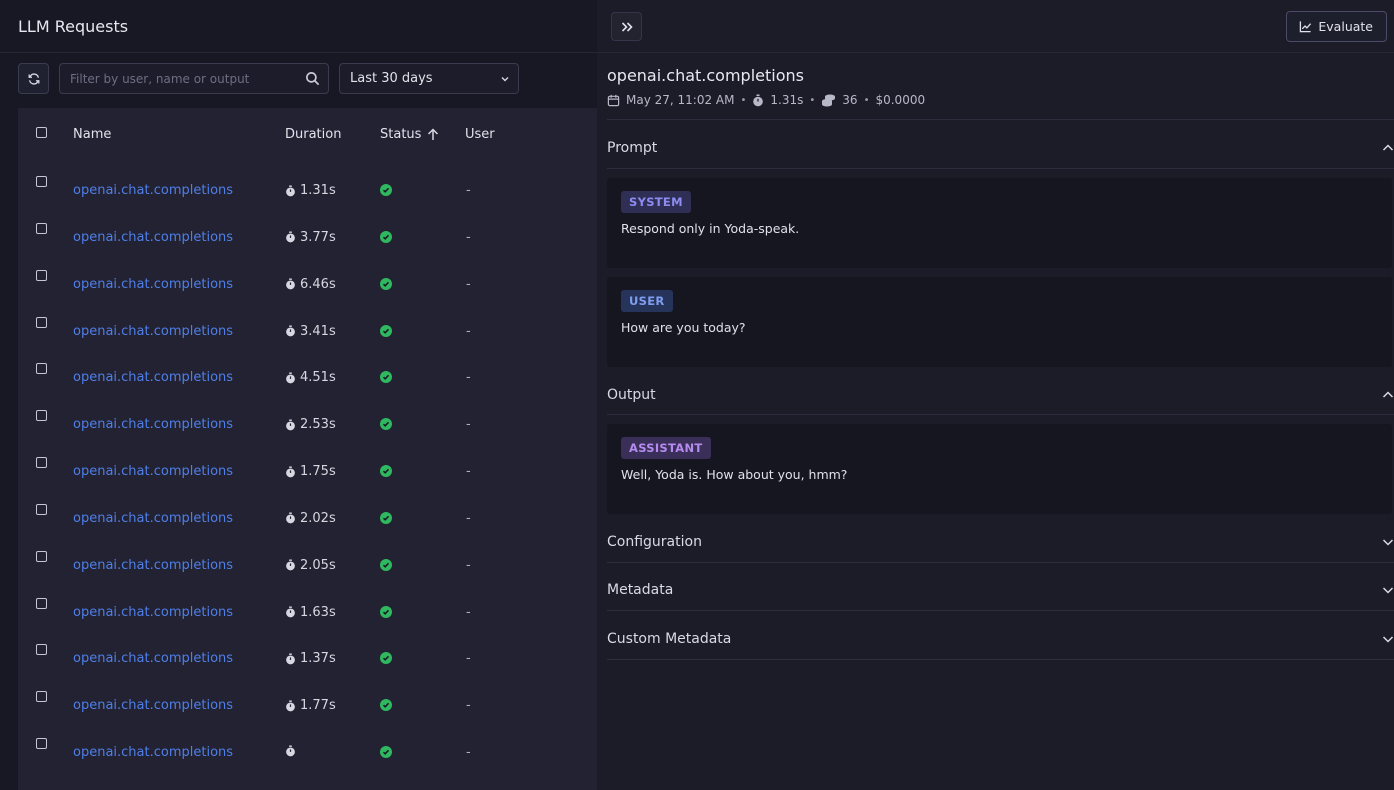 Image resolution: width=1394 pixels, height=790 pixels. I want to click on collapse-panel-button, so click(626, 26).